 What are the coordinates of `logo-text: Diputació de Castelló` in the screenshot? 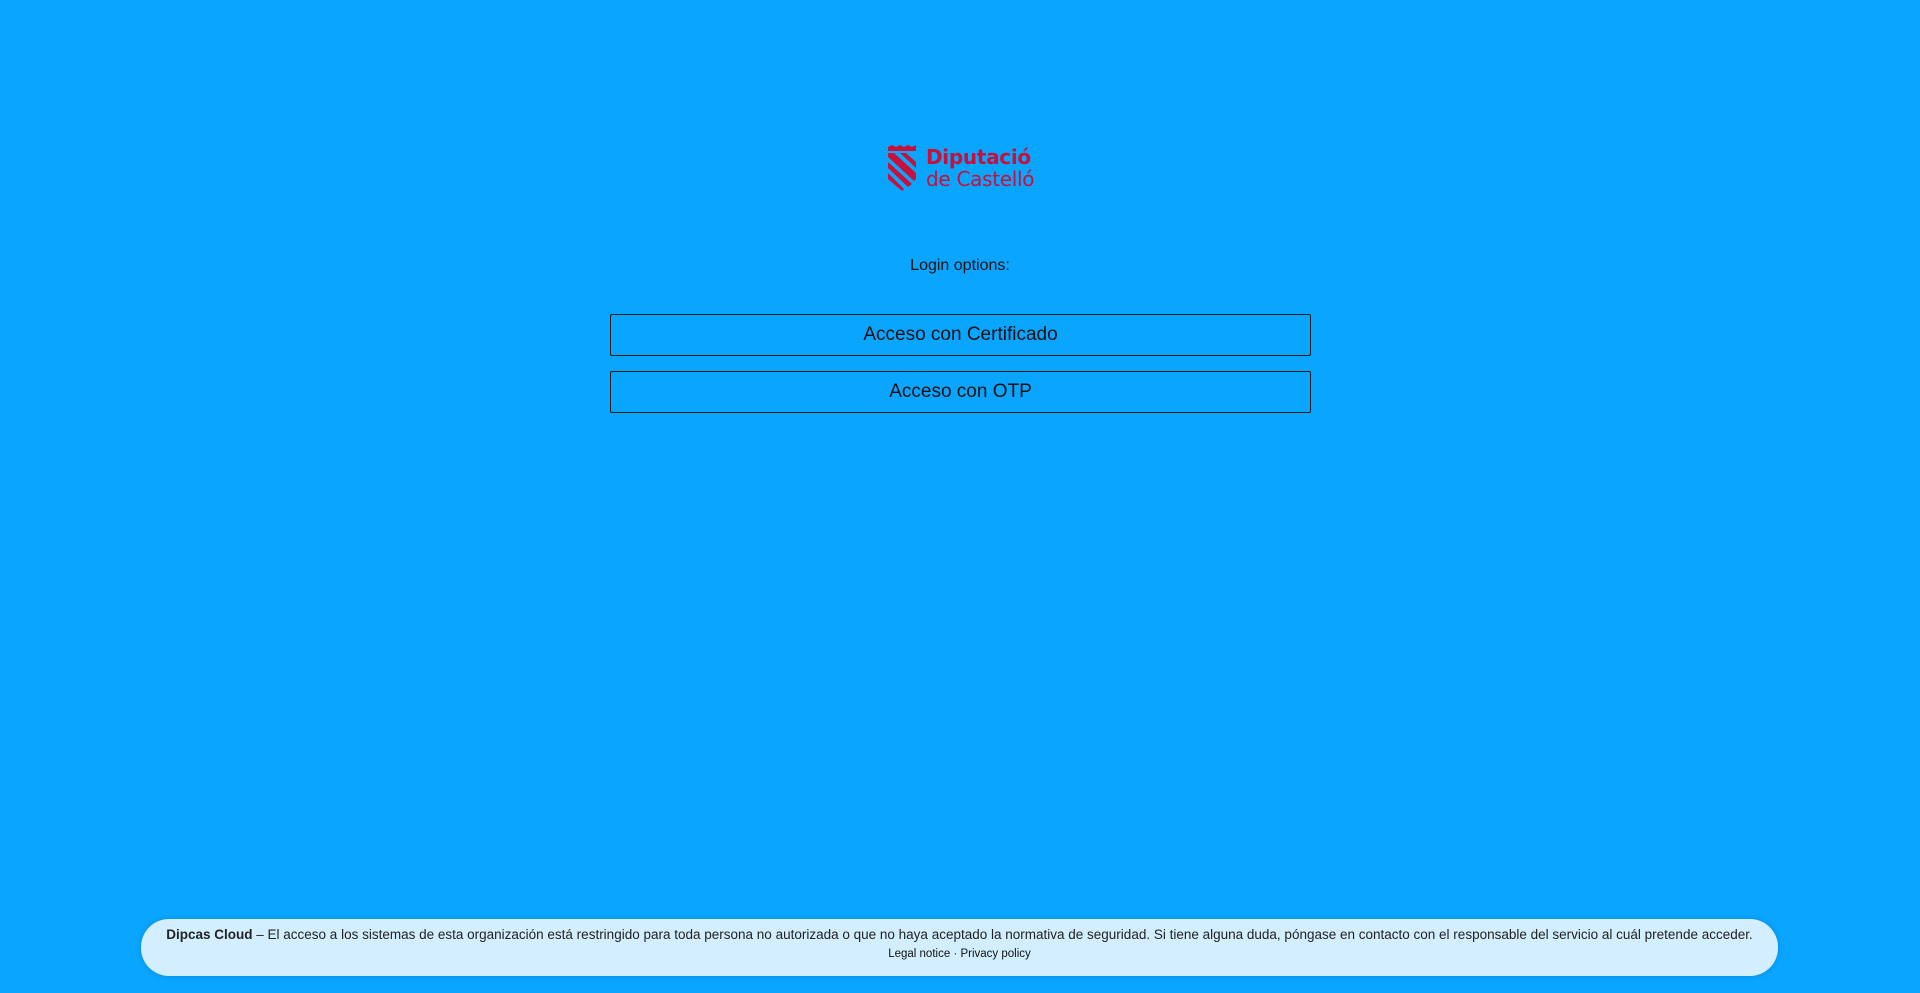 It's located at (980, 168).